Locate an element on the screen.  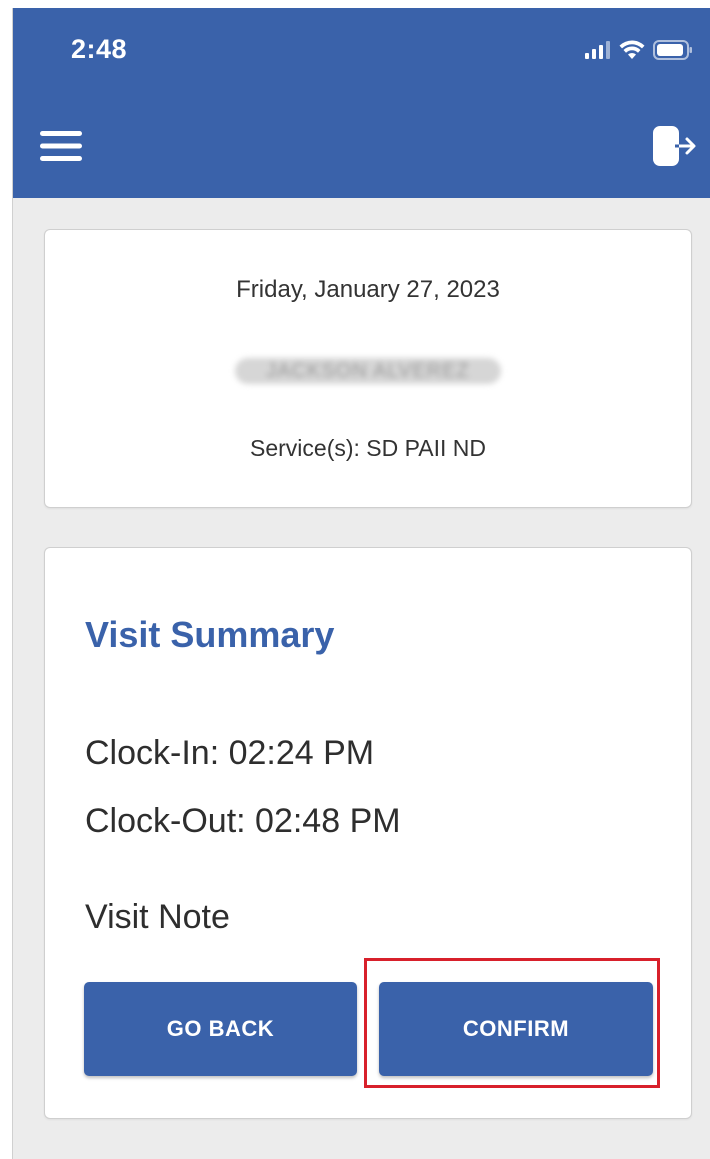
battery-icon is located at coordinates (673, 52).